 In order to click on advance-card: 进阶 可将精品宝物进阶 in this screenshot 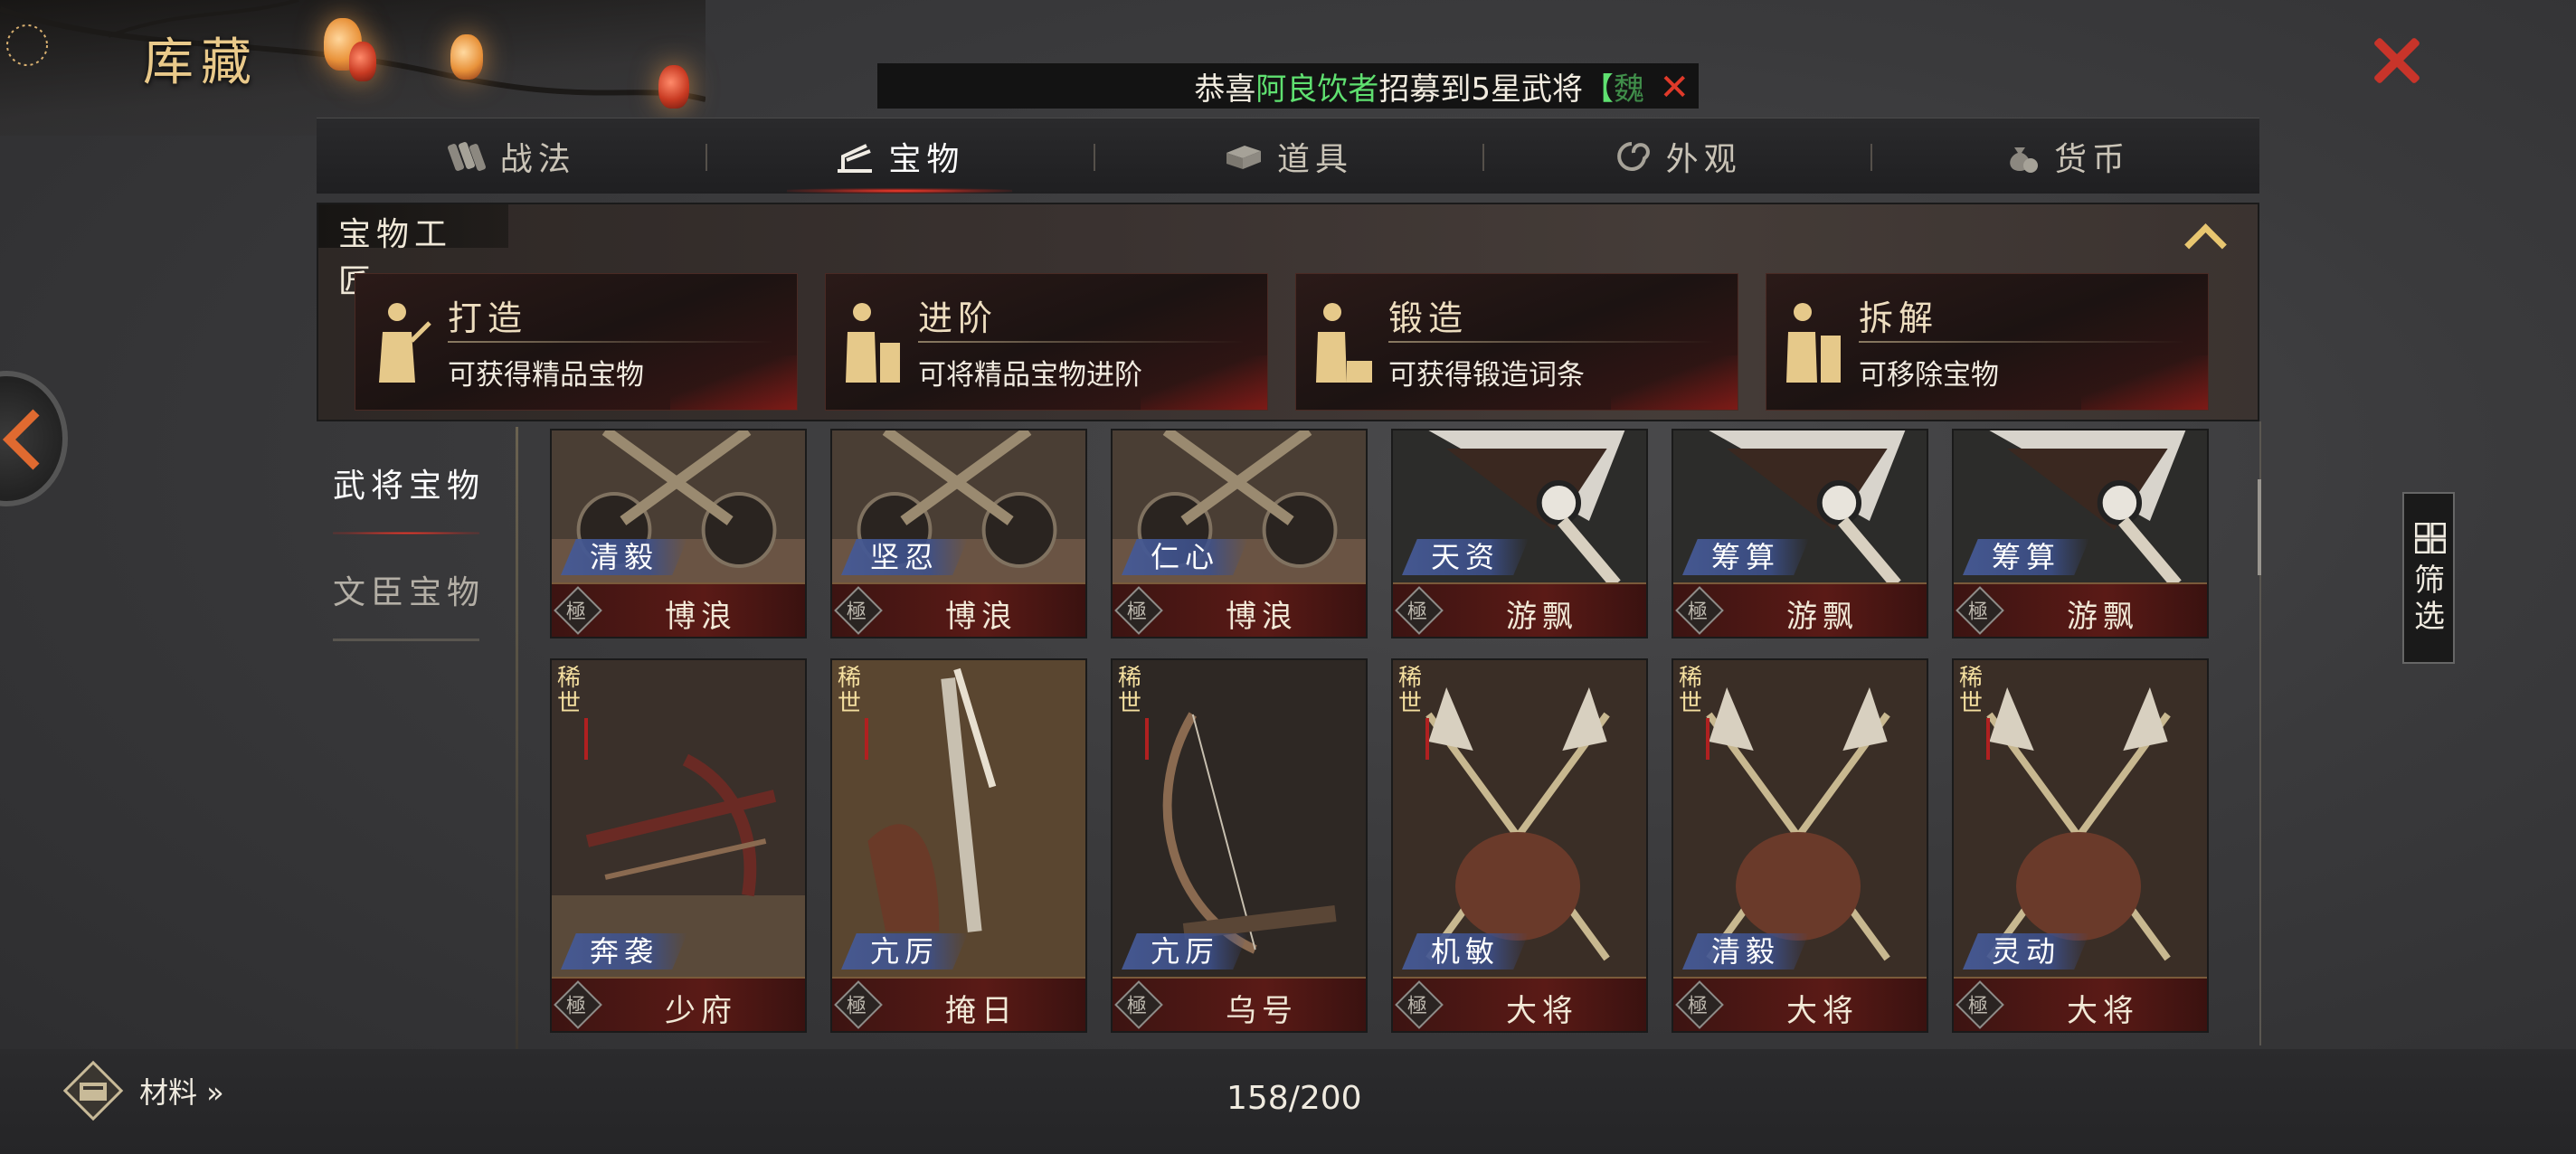, I will do `click(1046, 342)`.